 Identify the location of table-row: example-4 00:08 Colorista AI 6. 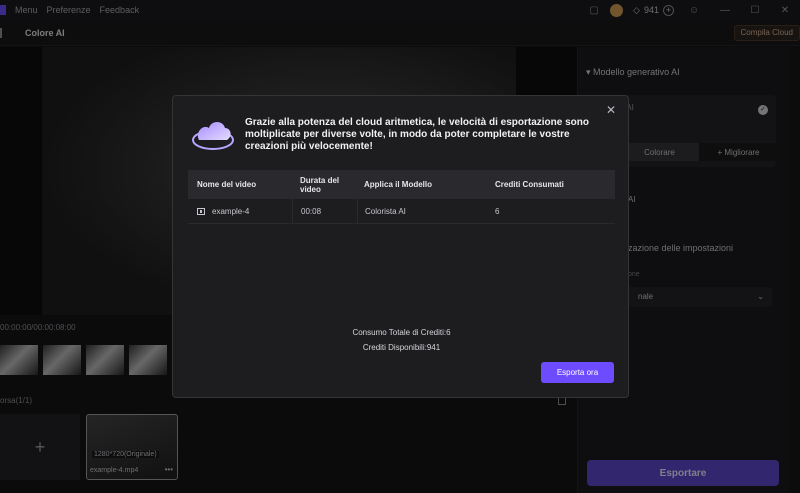
(401, 211).